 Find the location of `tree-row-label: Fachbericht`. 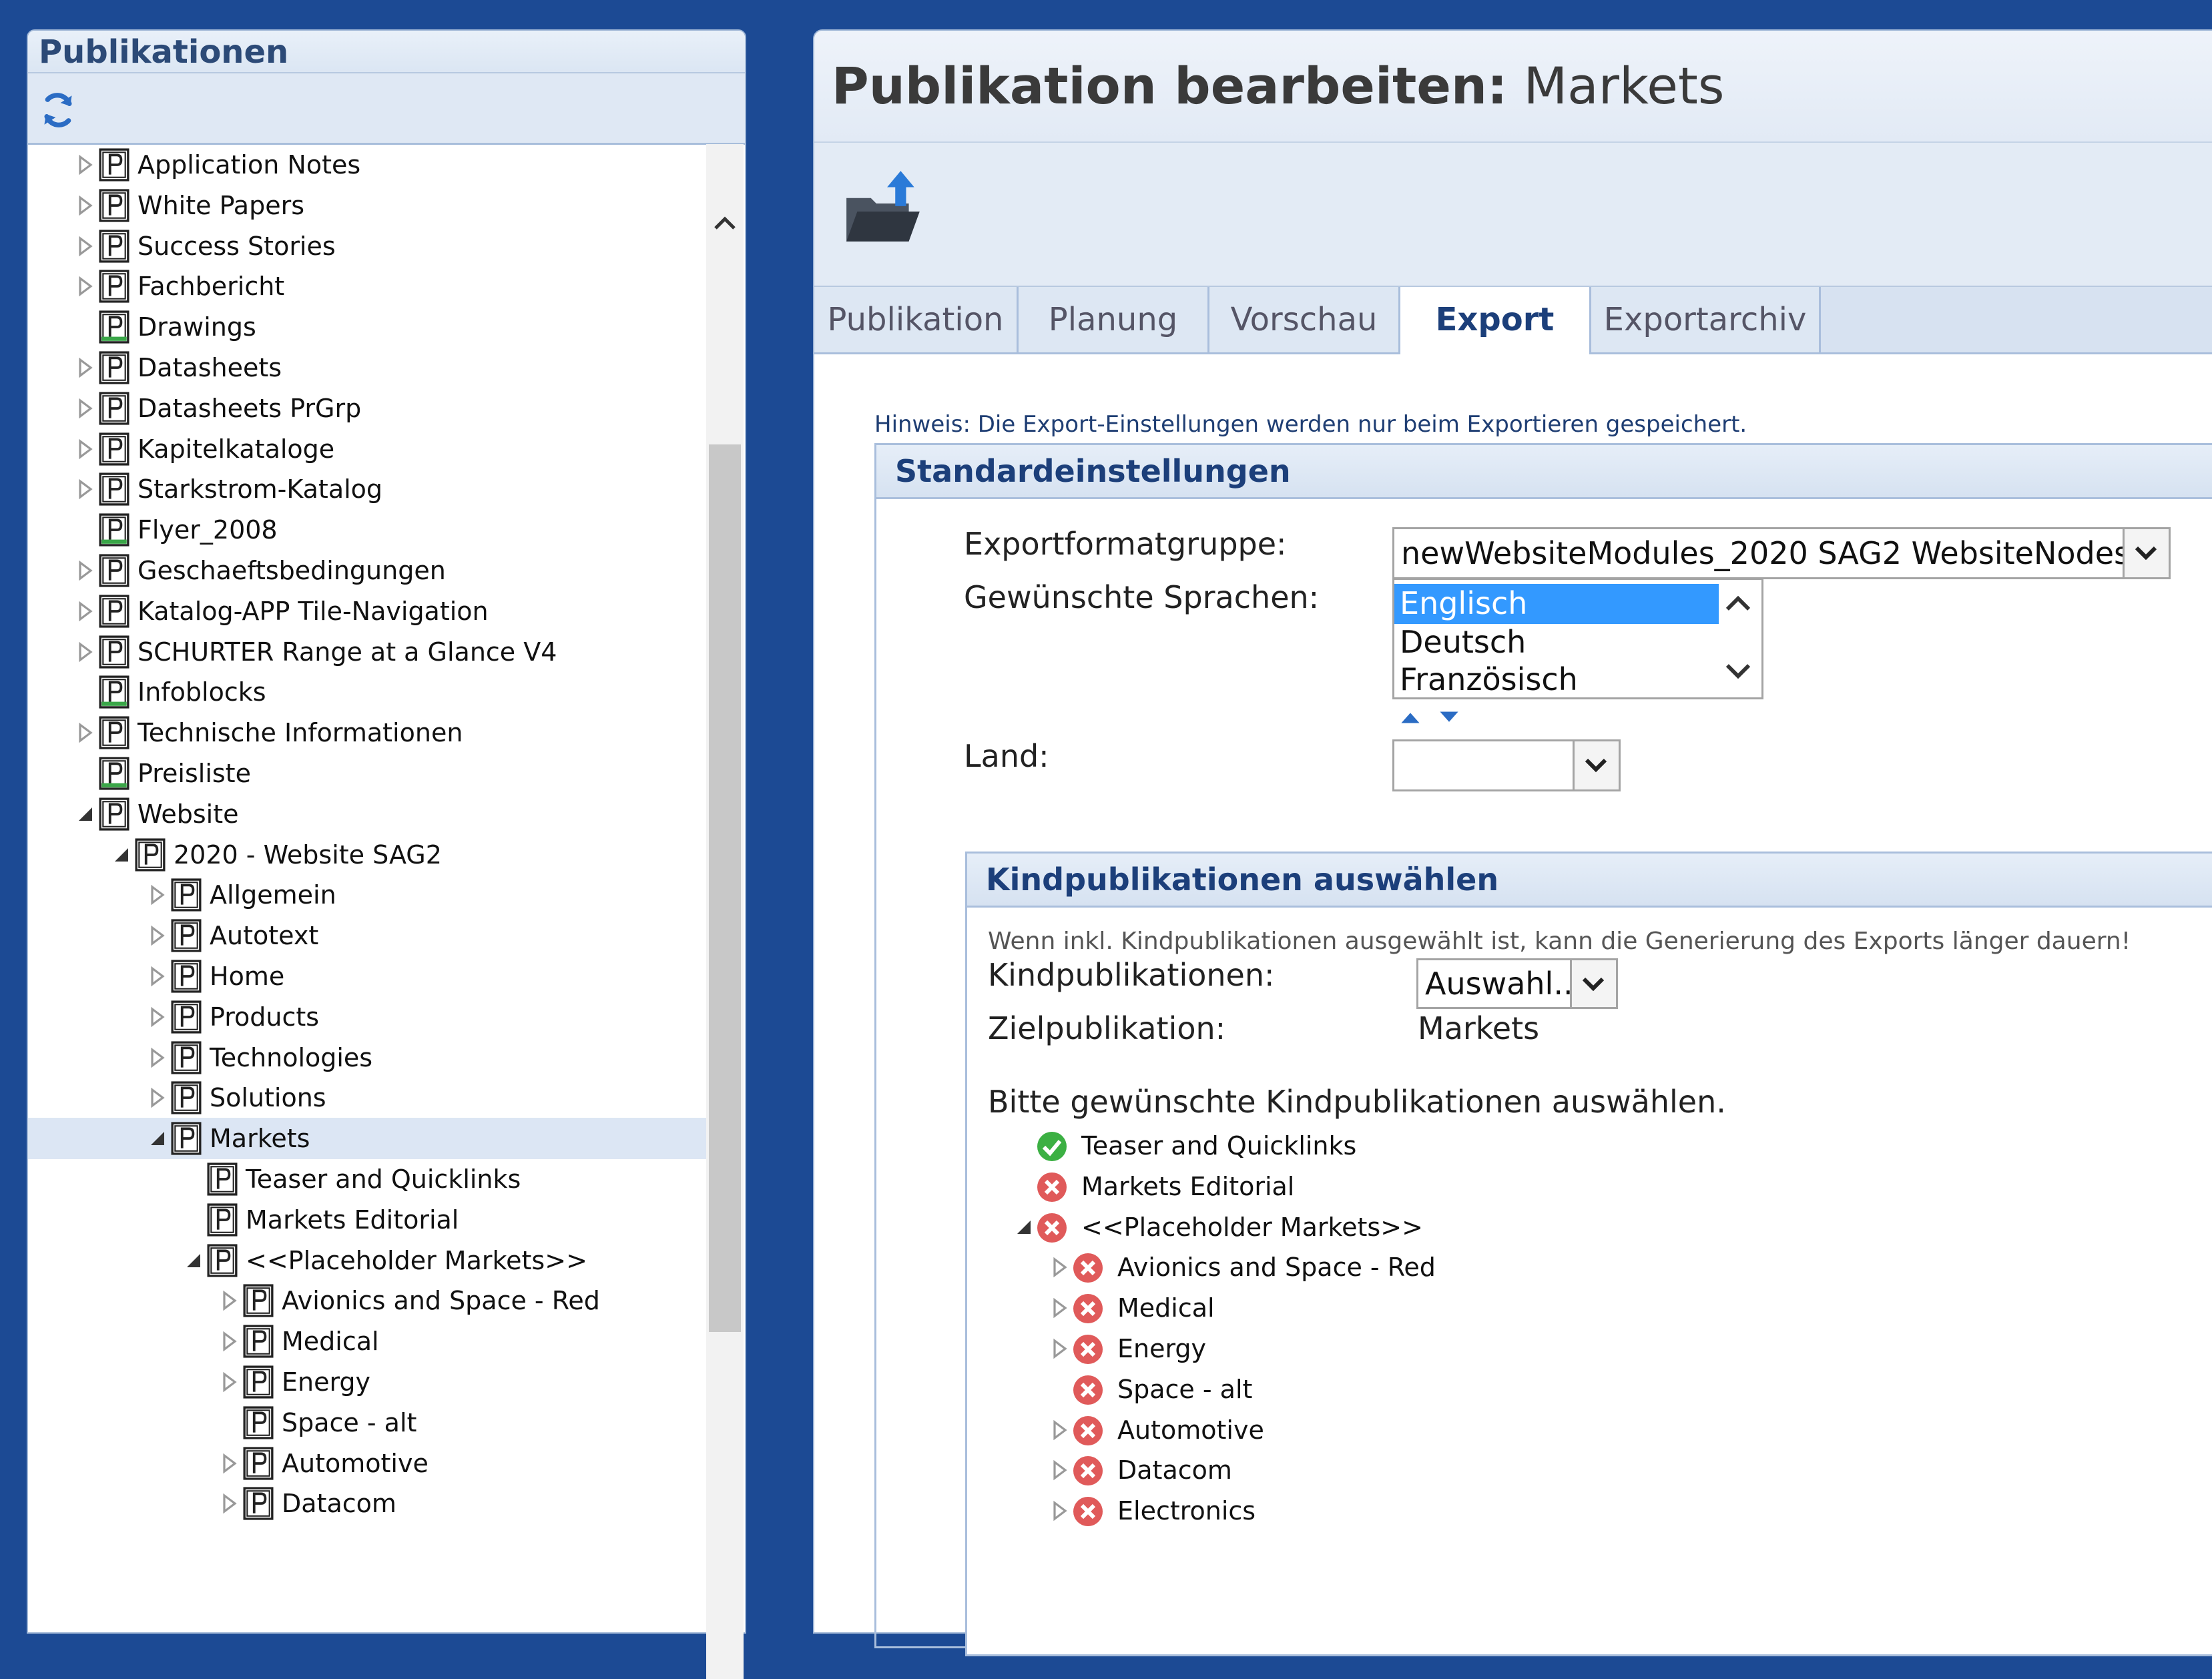

tree-row-label: Fachbericht is located at coordinates (211, 286).